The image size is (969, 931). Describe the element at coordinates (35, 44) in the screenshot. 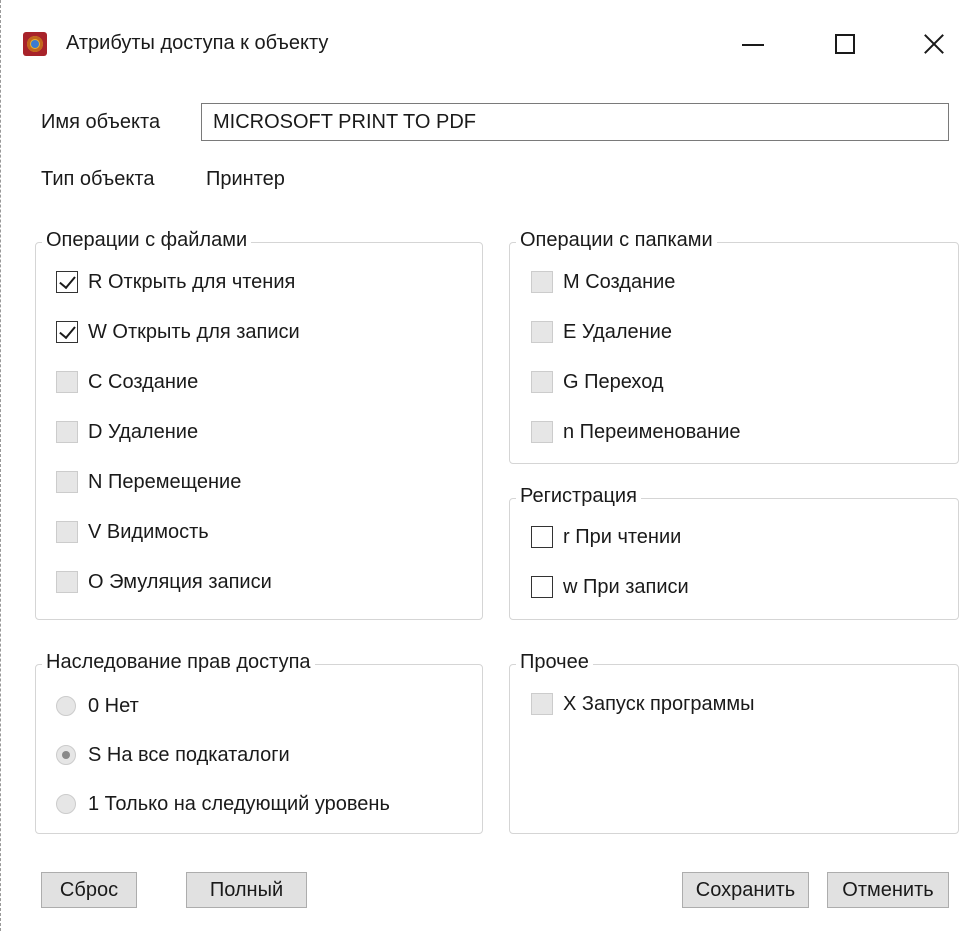

I see `app-icon` at that location.